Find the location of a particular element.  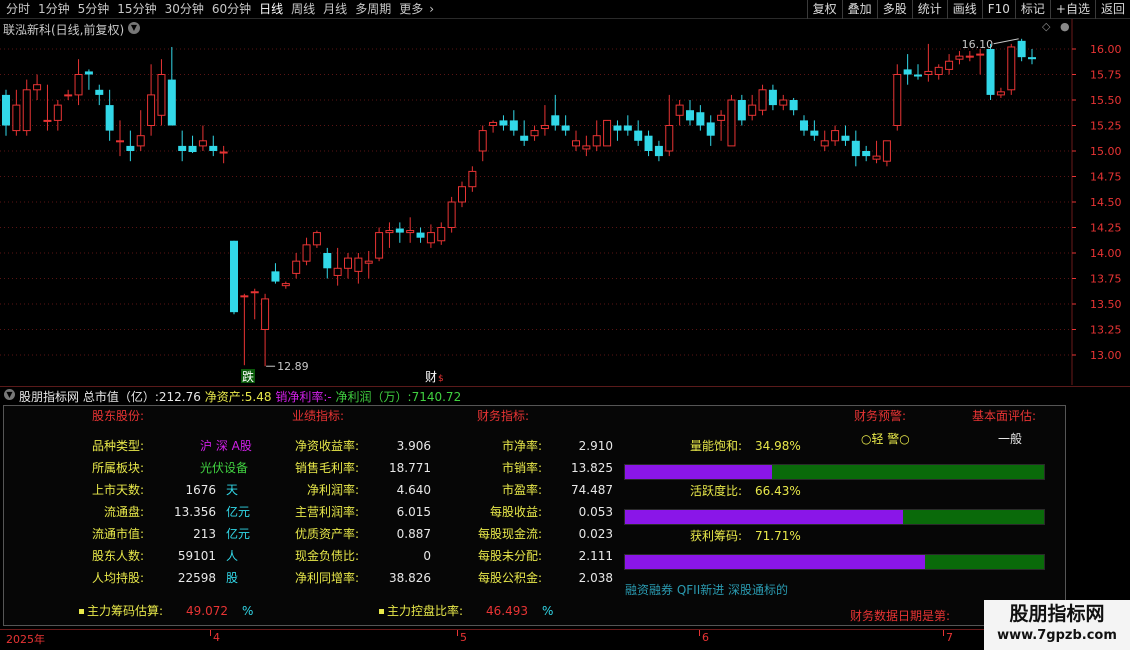

tool-button-4: 画线 is located at coordinates (964, 9).